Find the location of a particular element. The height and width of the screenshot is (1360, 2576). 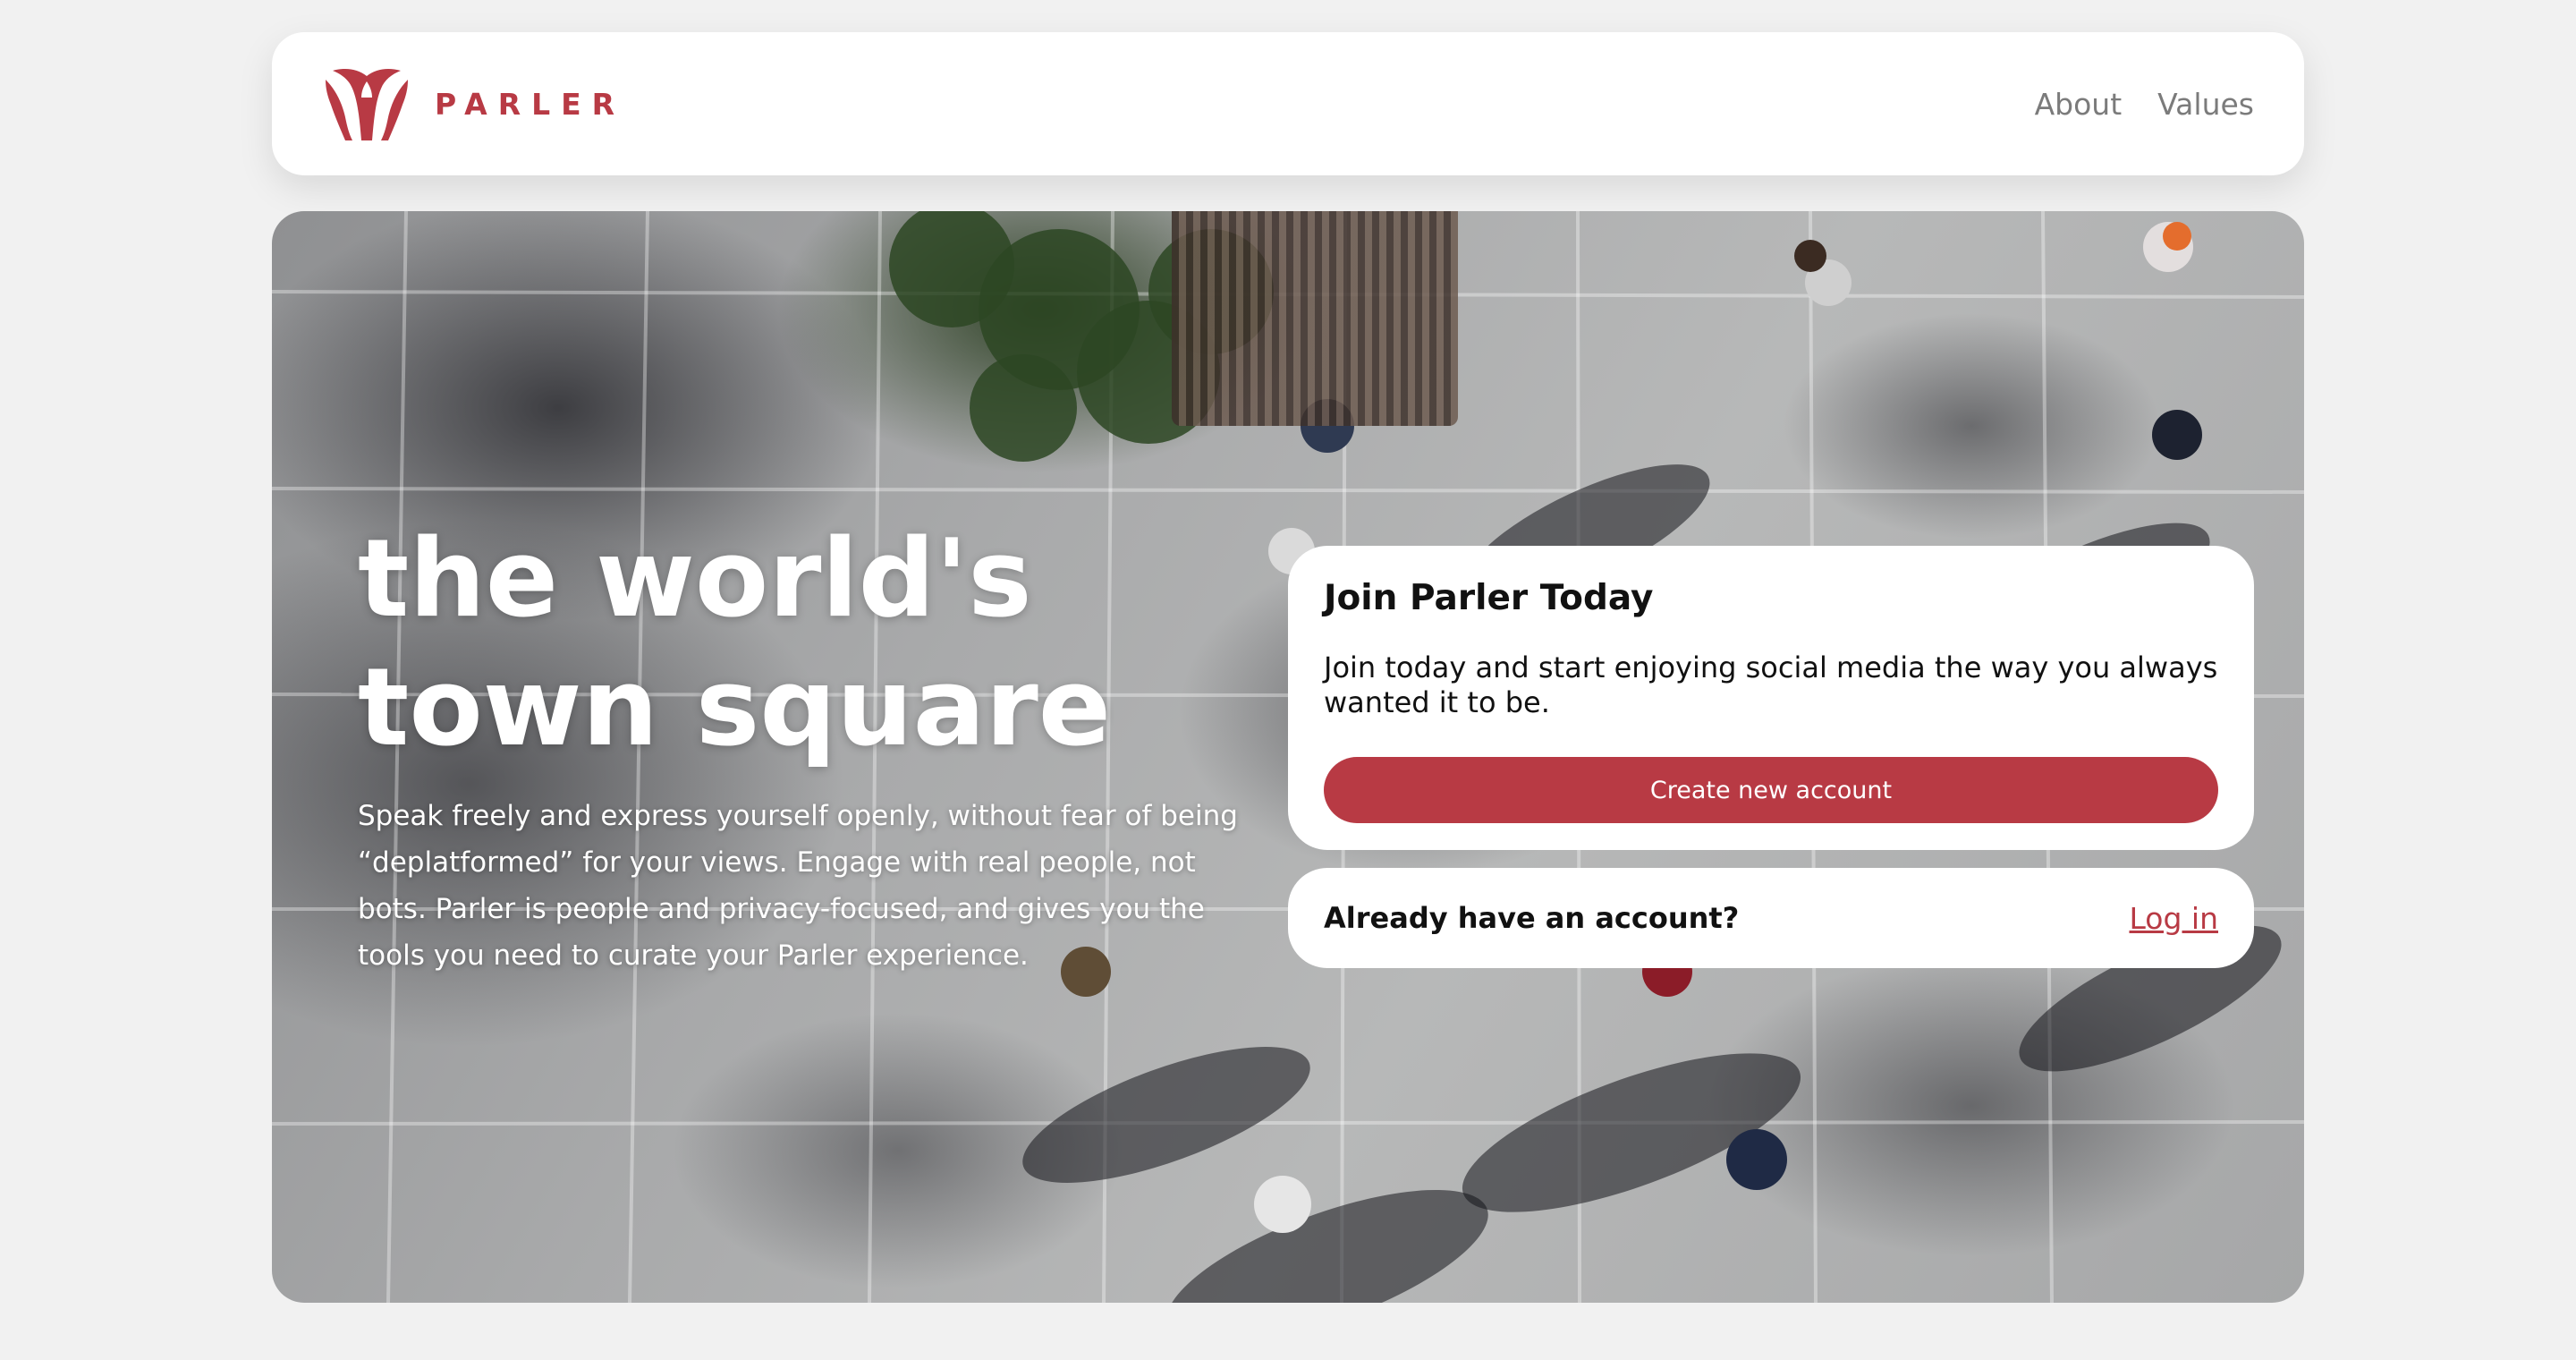

login-card: Already have an account? Log in is located at coordinates (1771, 918).